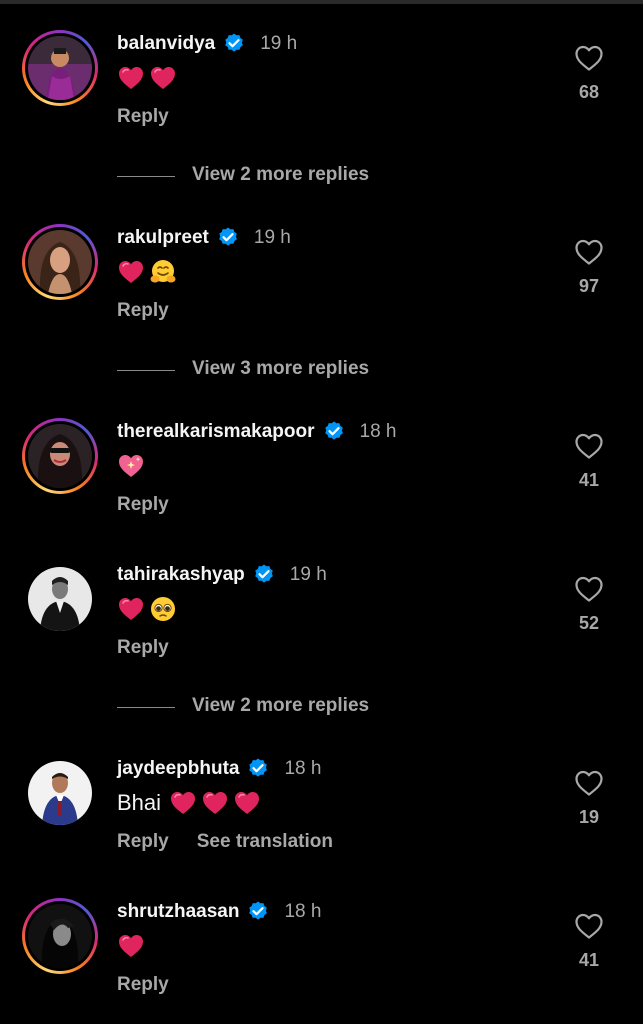 The height and width of the screenshot is (1024, 643). What do you see at coordinates (280, 369) in the screenshot?
I see `view-more-replies-label: View 3 more replies` at bounding box center [280, 369].